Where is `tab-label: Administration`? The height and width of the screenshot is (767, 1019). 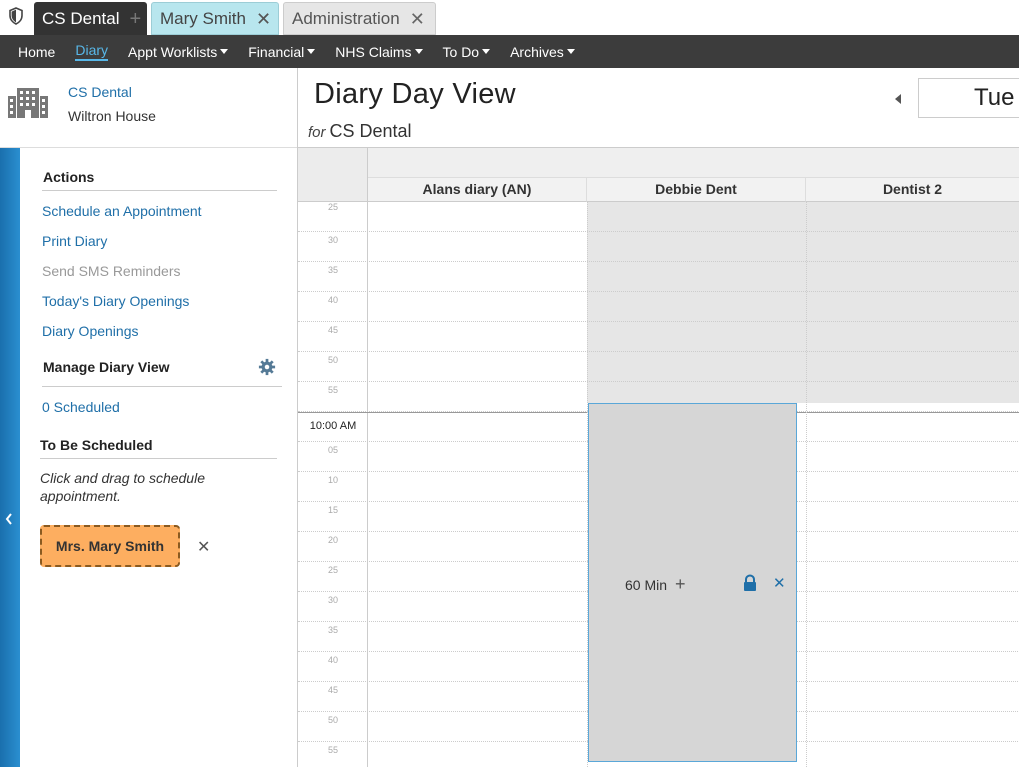
tab-label: Administration is located at coordinates (346, 18).